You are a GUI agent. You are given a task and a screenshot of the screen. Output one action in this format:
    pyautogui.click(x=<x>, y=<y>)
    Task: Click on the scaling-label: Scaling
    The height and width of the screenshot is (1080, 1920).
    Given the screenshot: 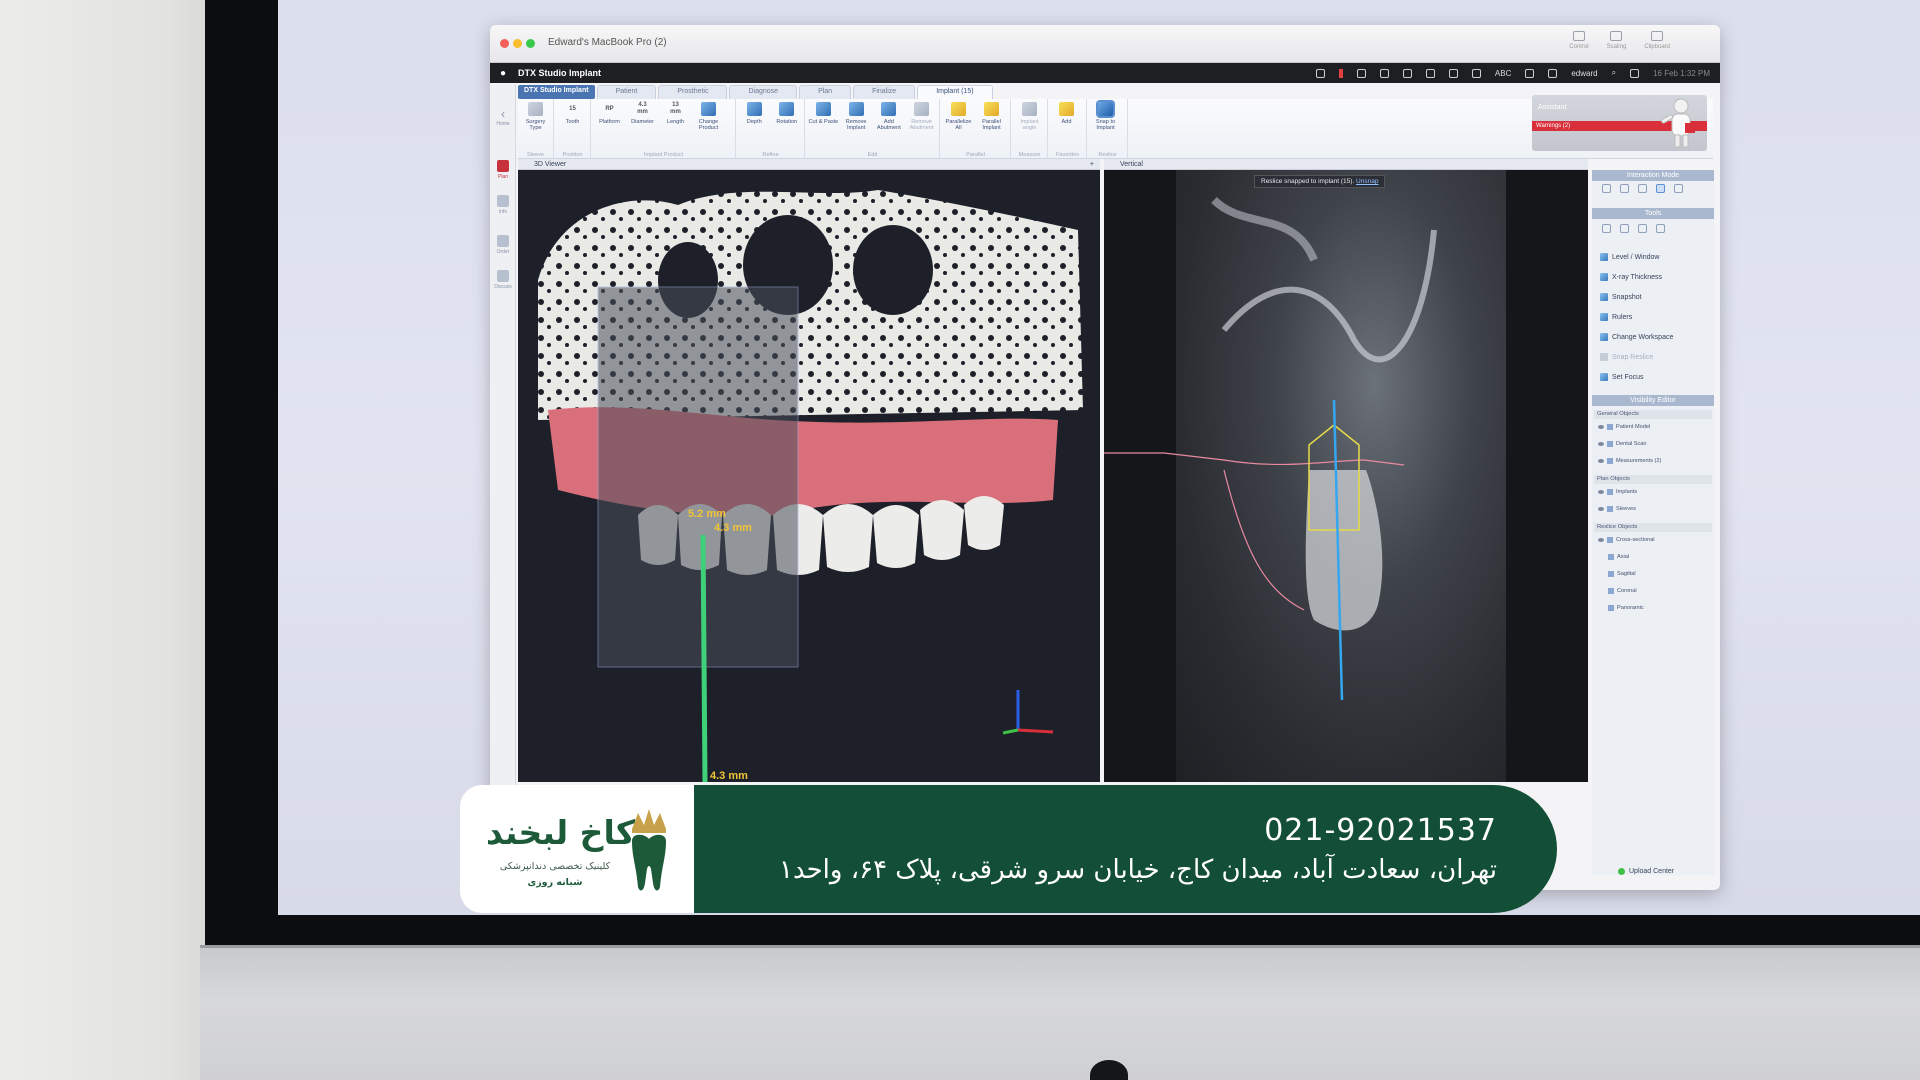 What is the action you would take?
    pyautogui.click(x=1616, y=47)
    